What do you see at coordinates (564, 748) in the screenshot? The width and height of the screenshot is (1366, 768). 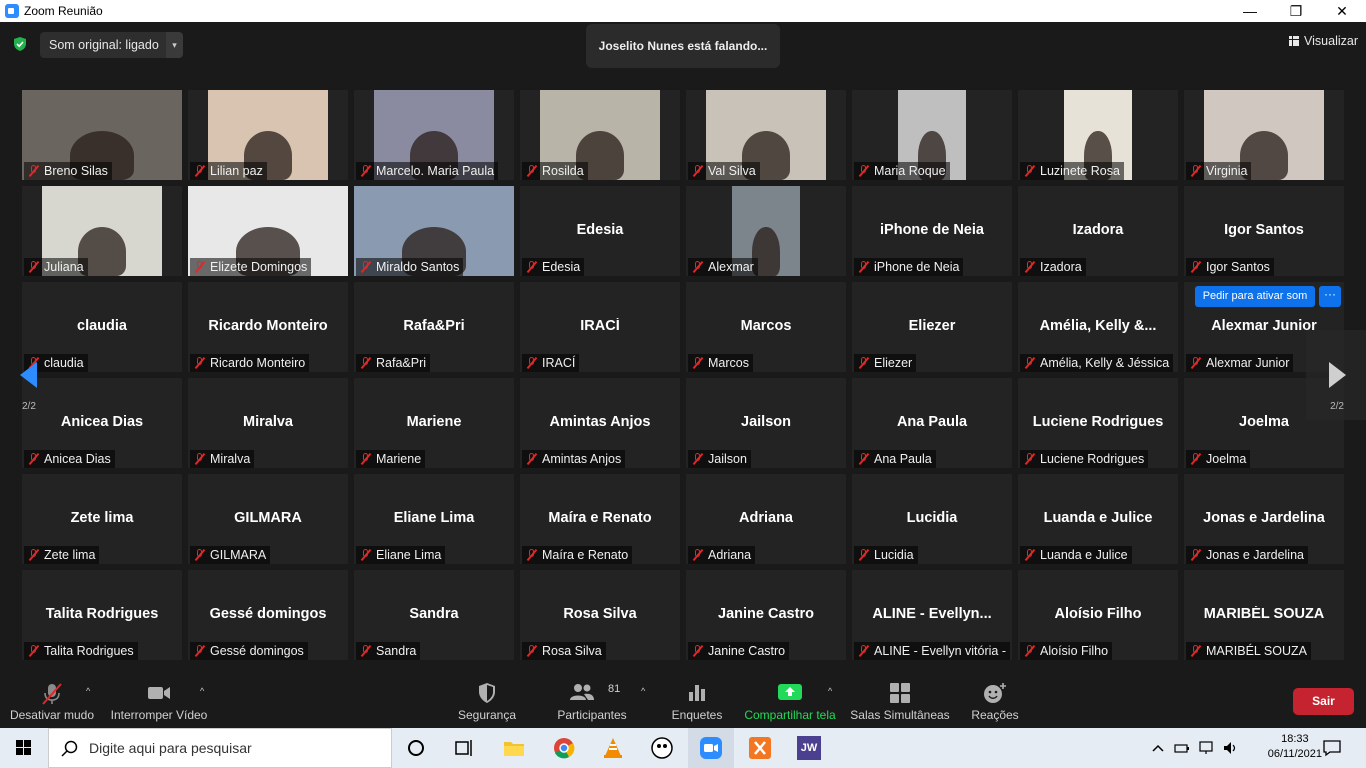 I see `chrome-icon` at bounding box center [564, 748].